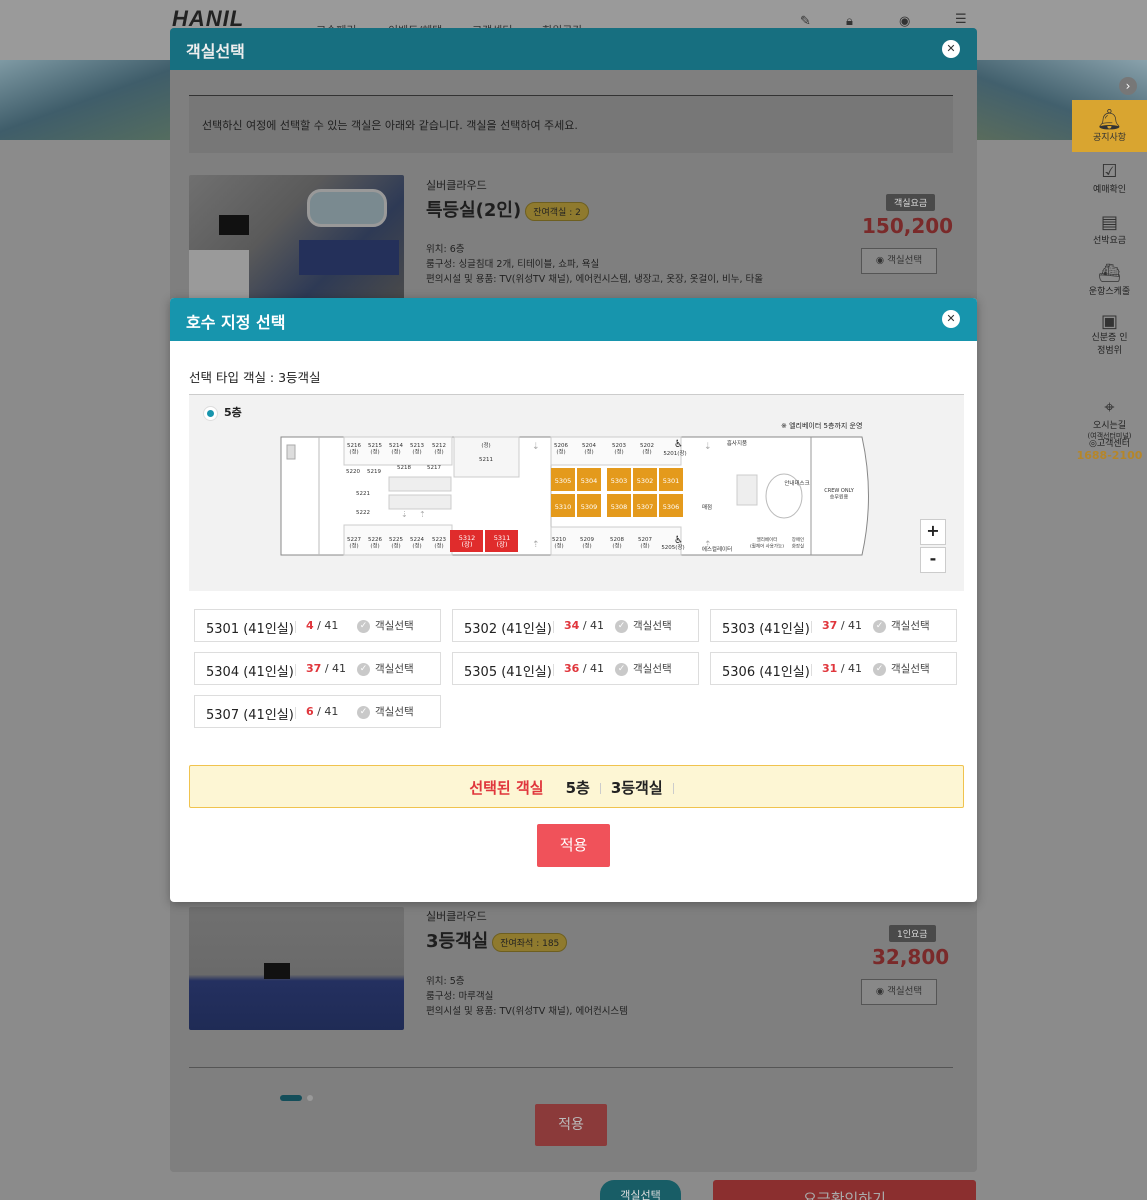 This screenshot has height=1200, width=1147. I want to click on sidebar-item-label: 선박요금, so click(1109, 241).